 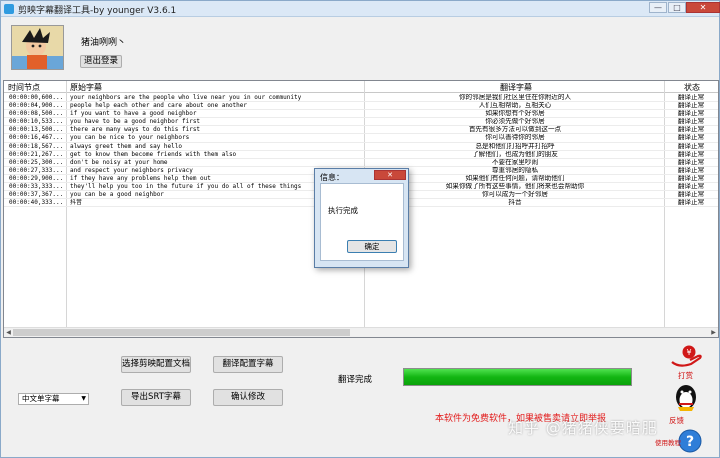 I want to click on confirm-modify-button: 确认修改, so click(x=248, y=397).